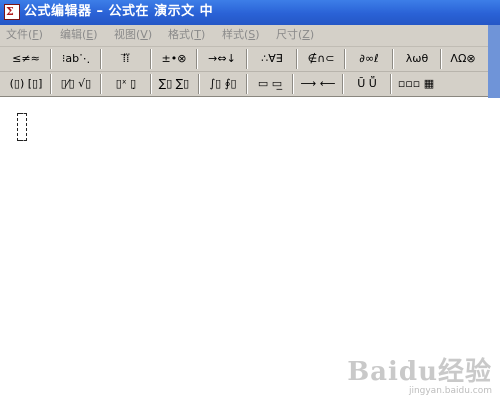  What do you see at coordinates (174, 59) in the screenshot?
I see `operator-symbols-icon: ±•⊗` at bounding box center [174, 59].